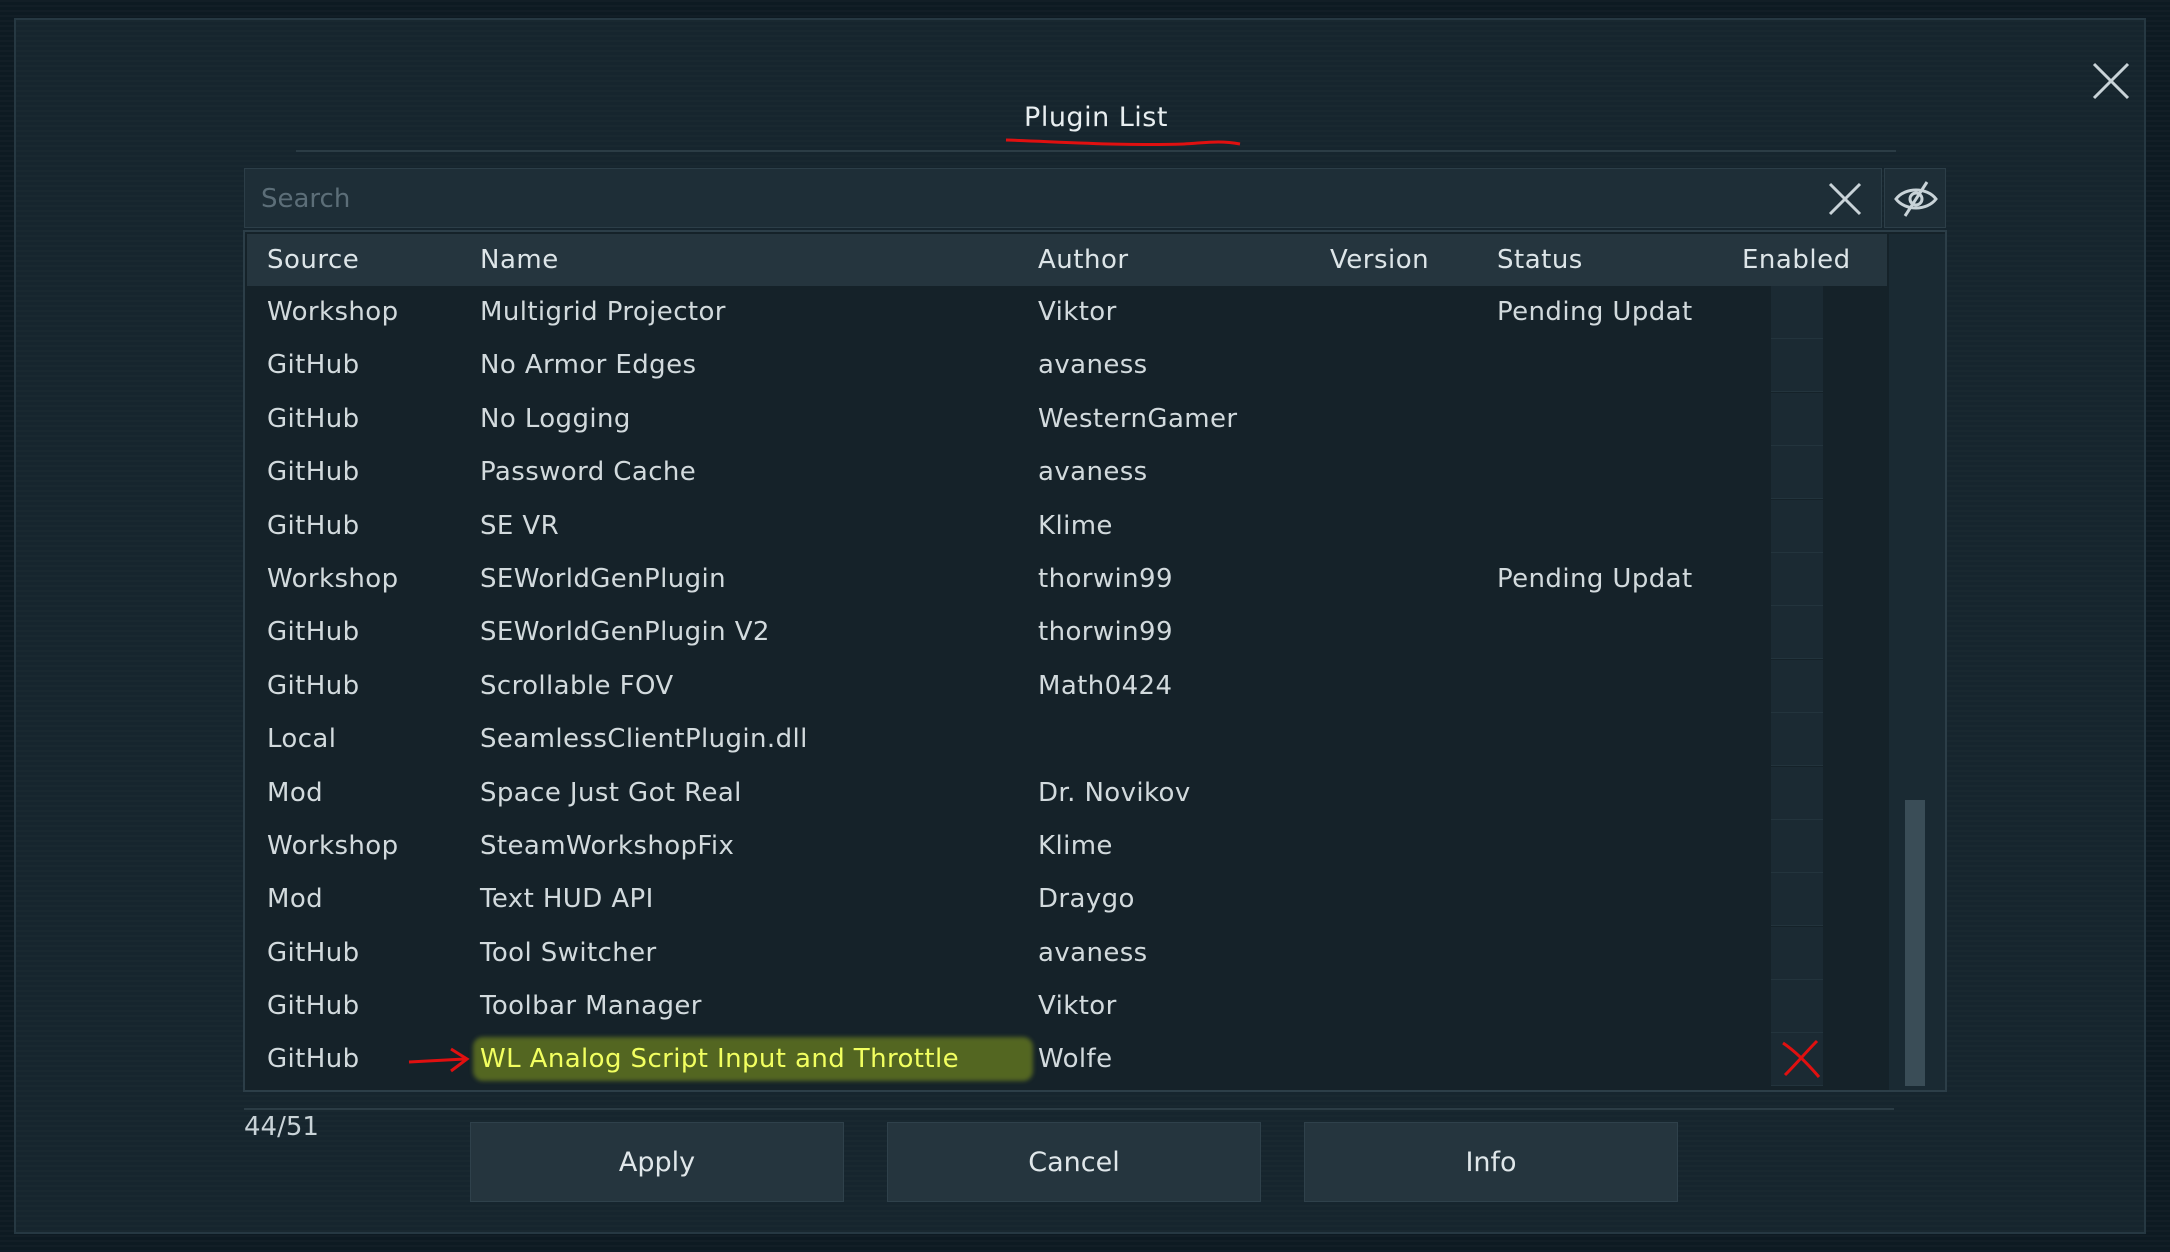 The height and width of the screenshot is (1252, 2170). Describe the element at coordinates (591, 1006) in the screenshot. I see `cell-name: Toolbar Manager` at that location.